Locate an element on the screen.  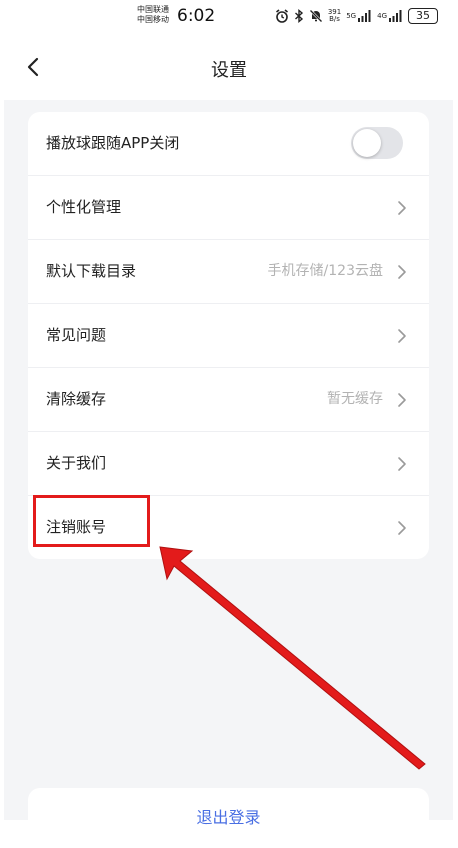
setting-label: 个性化管理 is located at coordinates (84, 207).